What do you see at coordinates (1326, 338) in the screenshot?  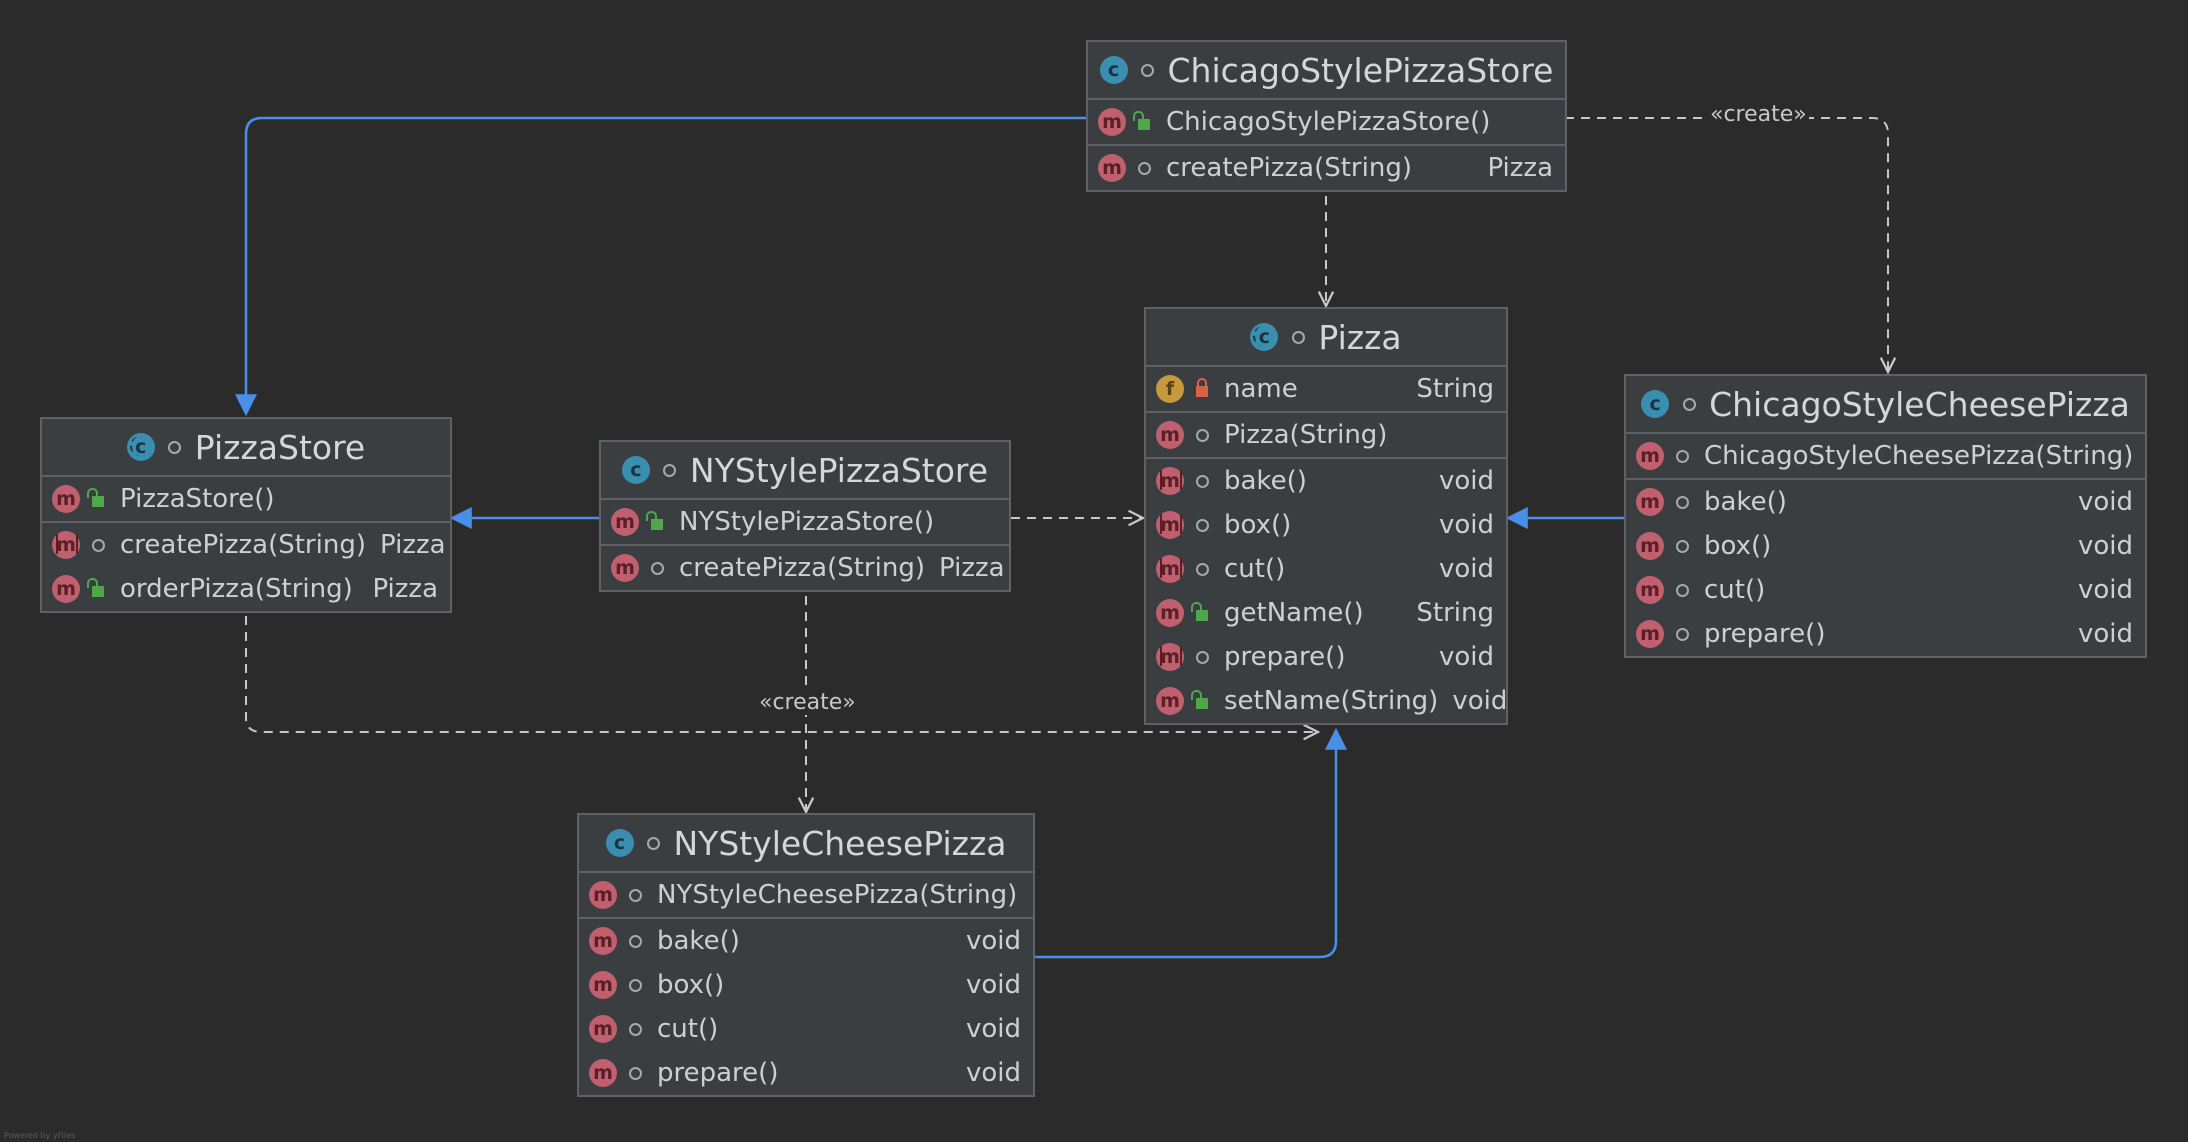 I see `class-header: c Pizza` at bounding box center [1326, 338].